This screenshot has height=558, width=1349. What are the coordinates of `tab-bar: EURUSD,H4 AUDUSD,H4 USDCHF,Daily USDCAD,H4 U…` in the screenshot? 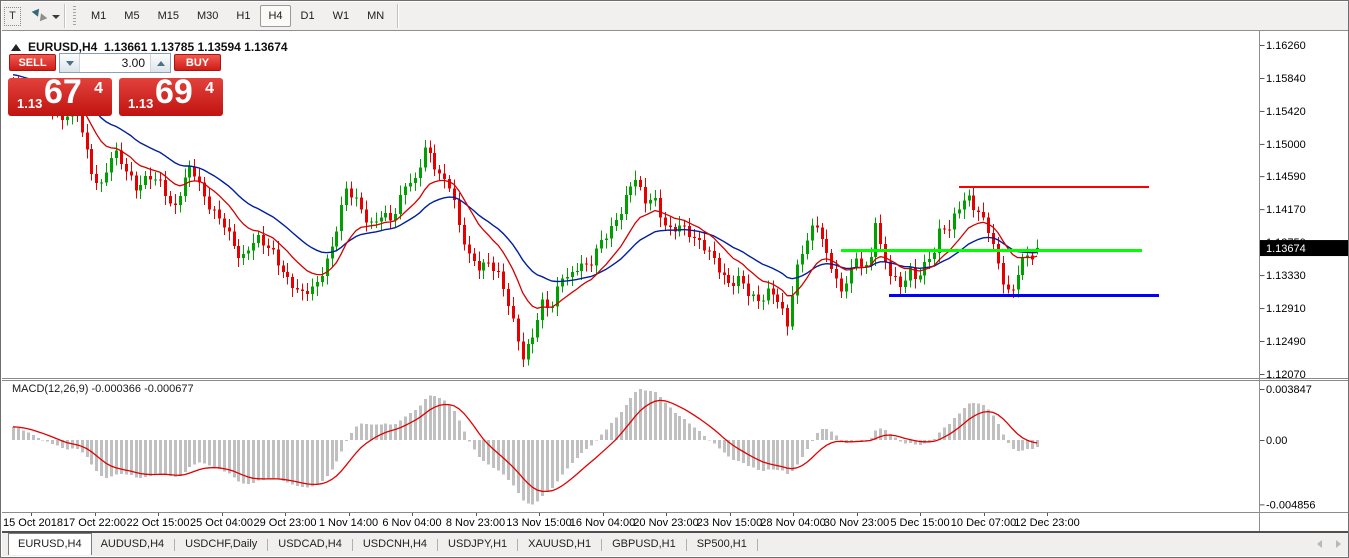 It's located at (675, 544).